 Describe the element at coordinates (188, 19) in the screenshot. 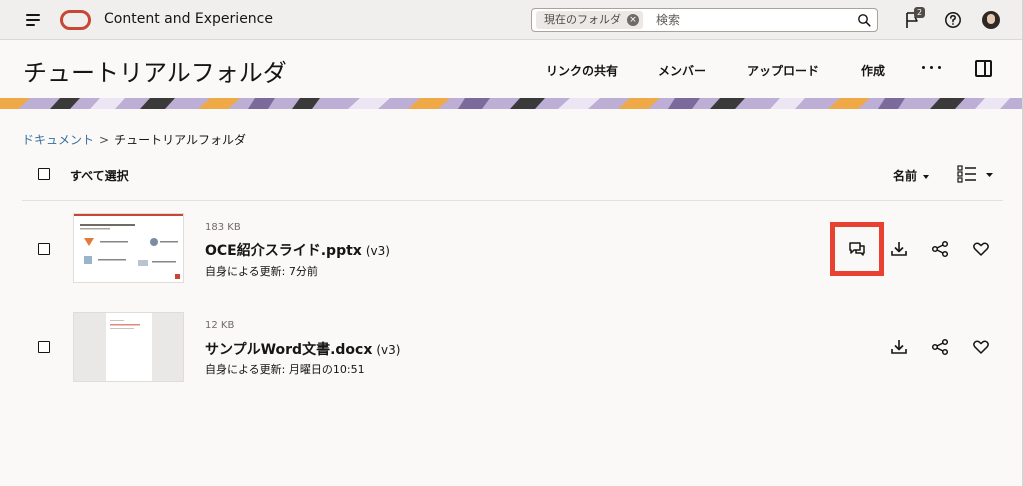

I see `app-title: Content and Experience` at that location.